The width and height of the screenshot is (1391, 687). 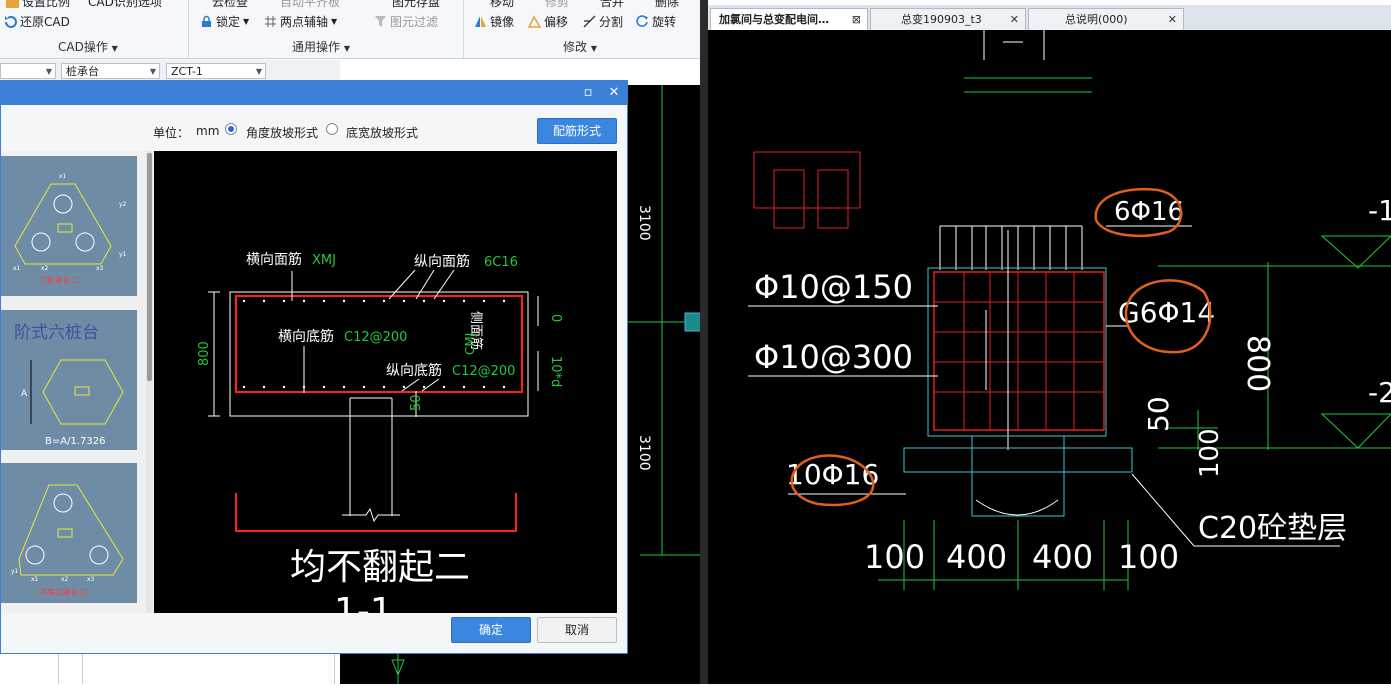 What do you see at coordinates (67, 540) in the screenshot?
I see `three-pile-cap-icon: y1 x1 x2 x3 不等边承台三` at bounding box center [67, 540].